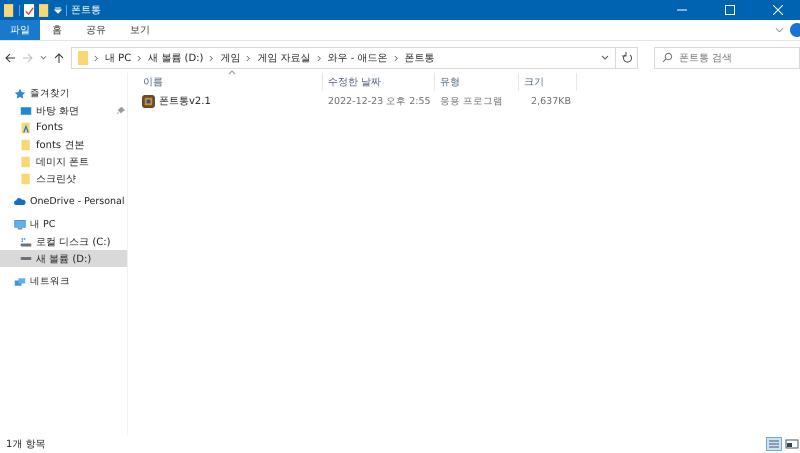  What do you see at coordinates (63, 224) in the screenshot?
I see `nav-item: 내 PC` at bounding box center [63, 224].